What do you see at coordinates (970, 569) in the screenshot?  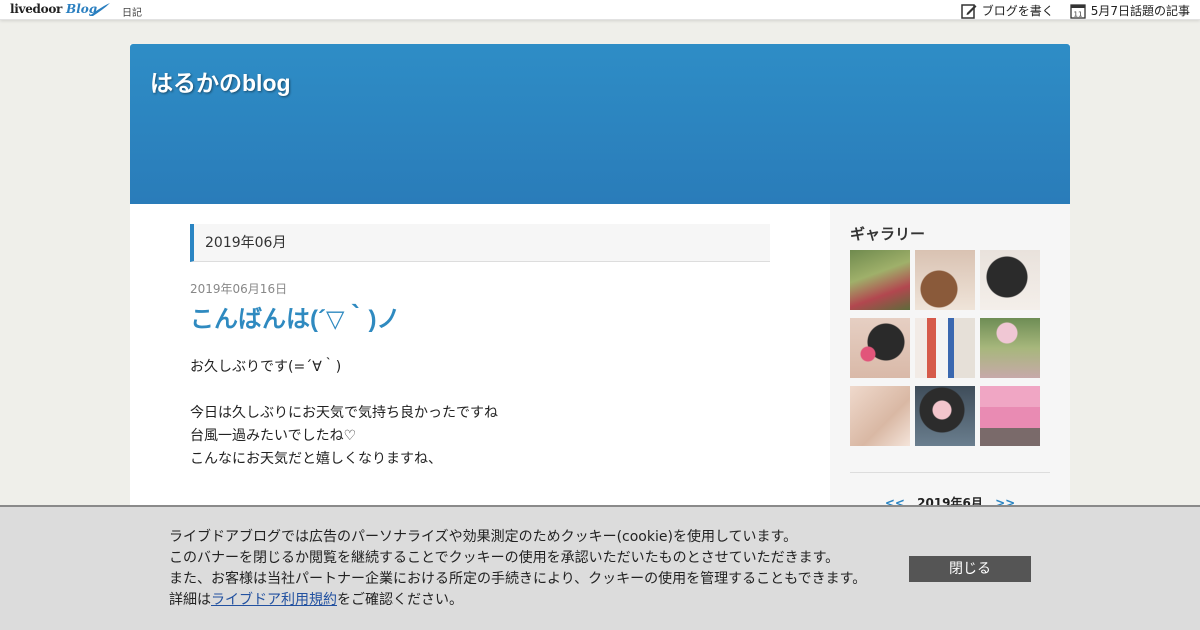 I see `close-banner-button: 閉じる` at bounding box center [970, 569].